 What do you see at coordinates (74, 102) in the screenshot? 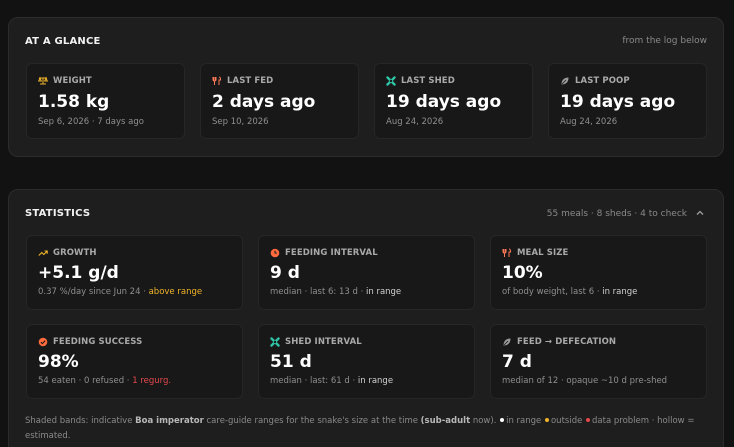
I see `card-value: 1.58 kg` at bounding box center [74, 102].